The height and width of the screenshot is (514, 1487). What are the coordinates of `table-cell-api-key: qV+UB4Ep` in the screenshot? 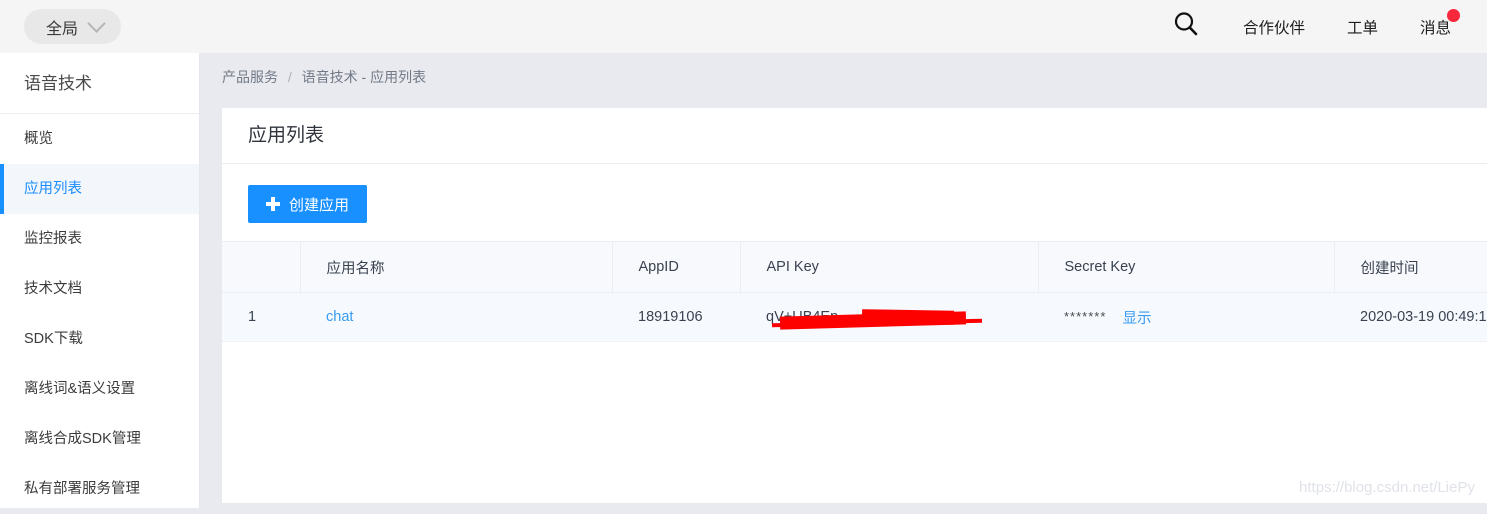 It's located at (889, 317).